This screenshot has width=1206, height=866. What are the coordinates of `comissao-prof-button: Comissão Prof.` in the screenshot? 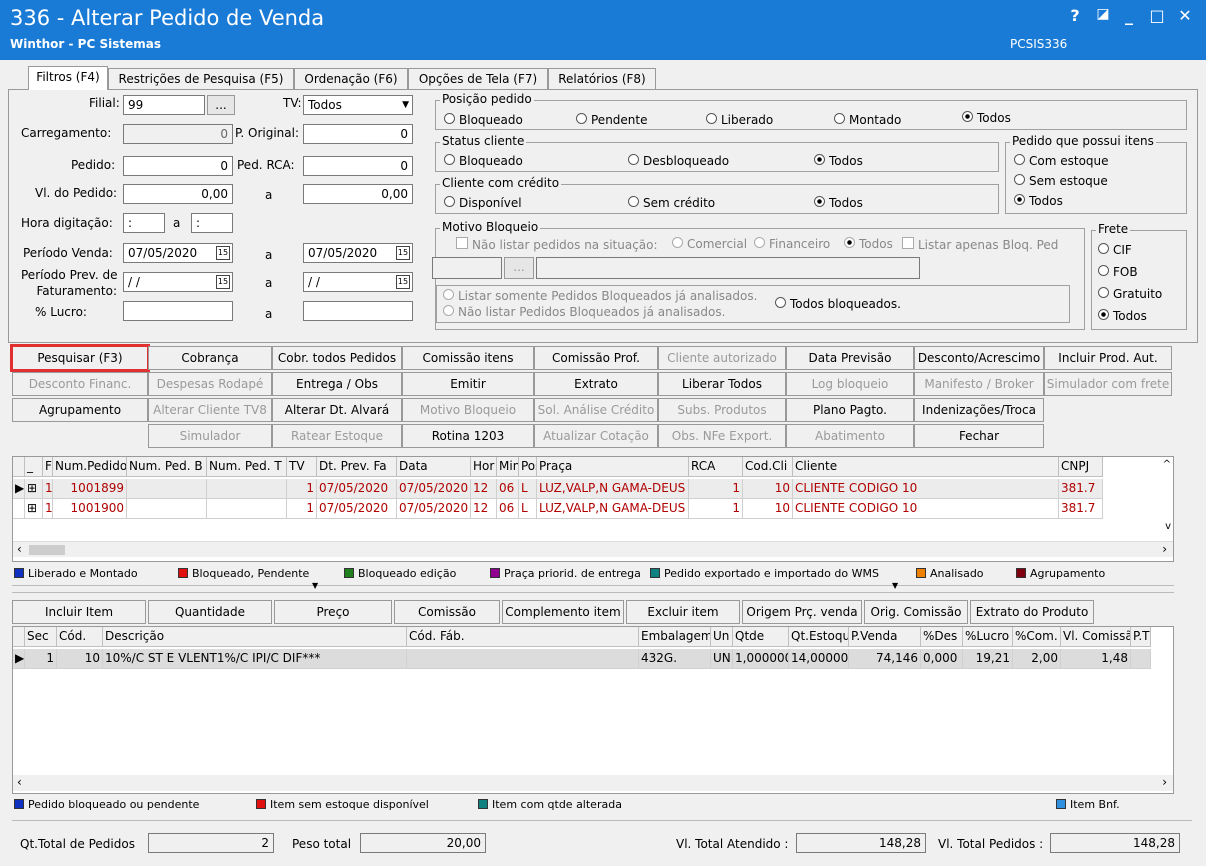 It's located at (596, 358).